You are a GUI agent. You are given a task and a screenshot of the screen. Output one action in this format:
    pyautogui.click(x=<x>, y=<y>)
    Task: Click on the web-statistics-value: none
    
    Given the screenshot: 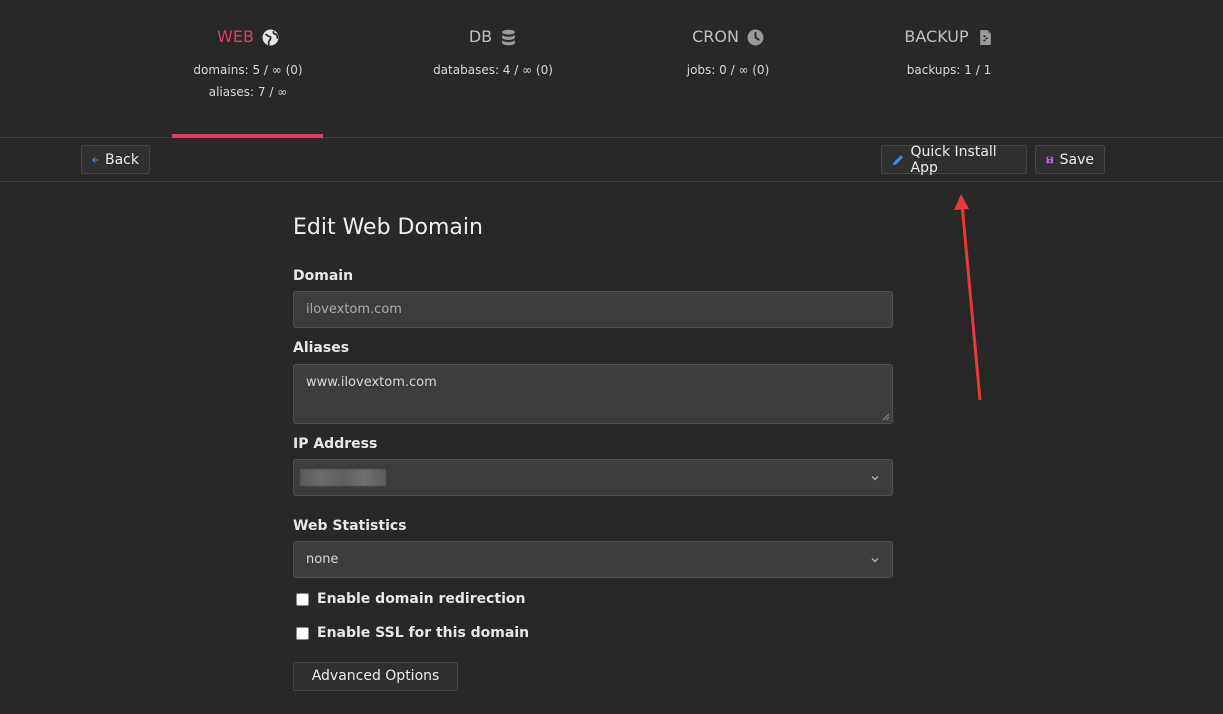 What is the action you would take?
    pyautogui.click(x=322, y=559)
    